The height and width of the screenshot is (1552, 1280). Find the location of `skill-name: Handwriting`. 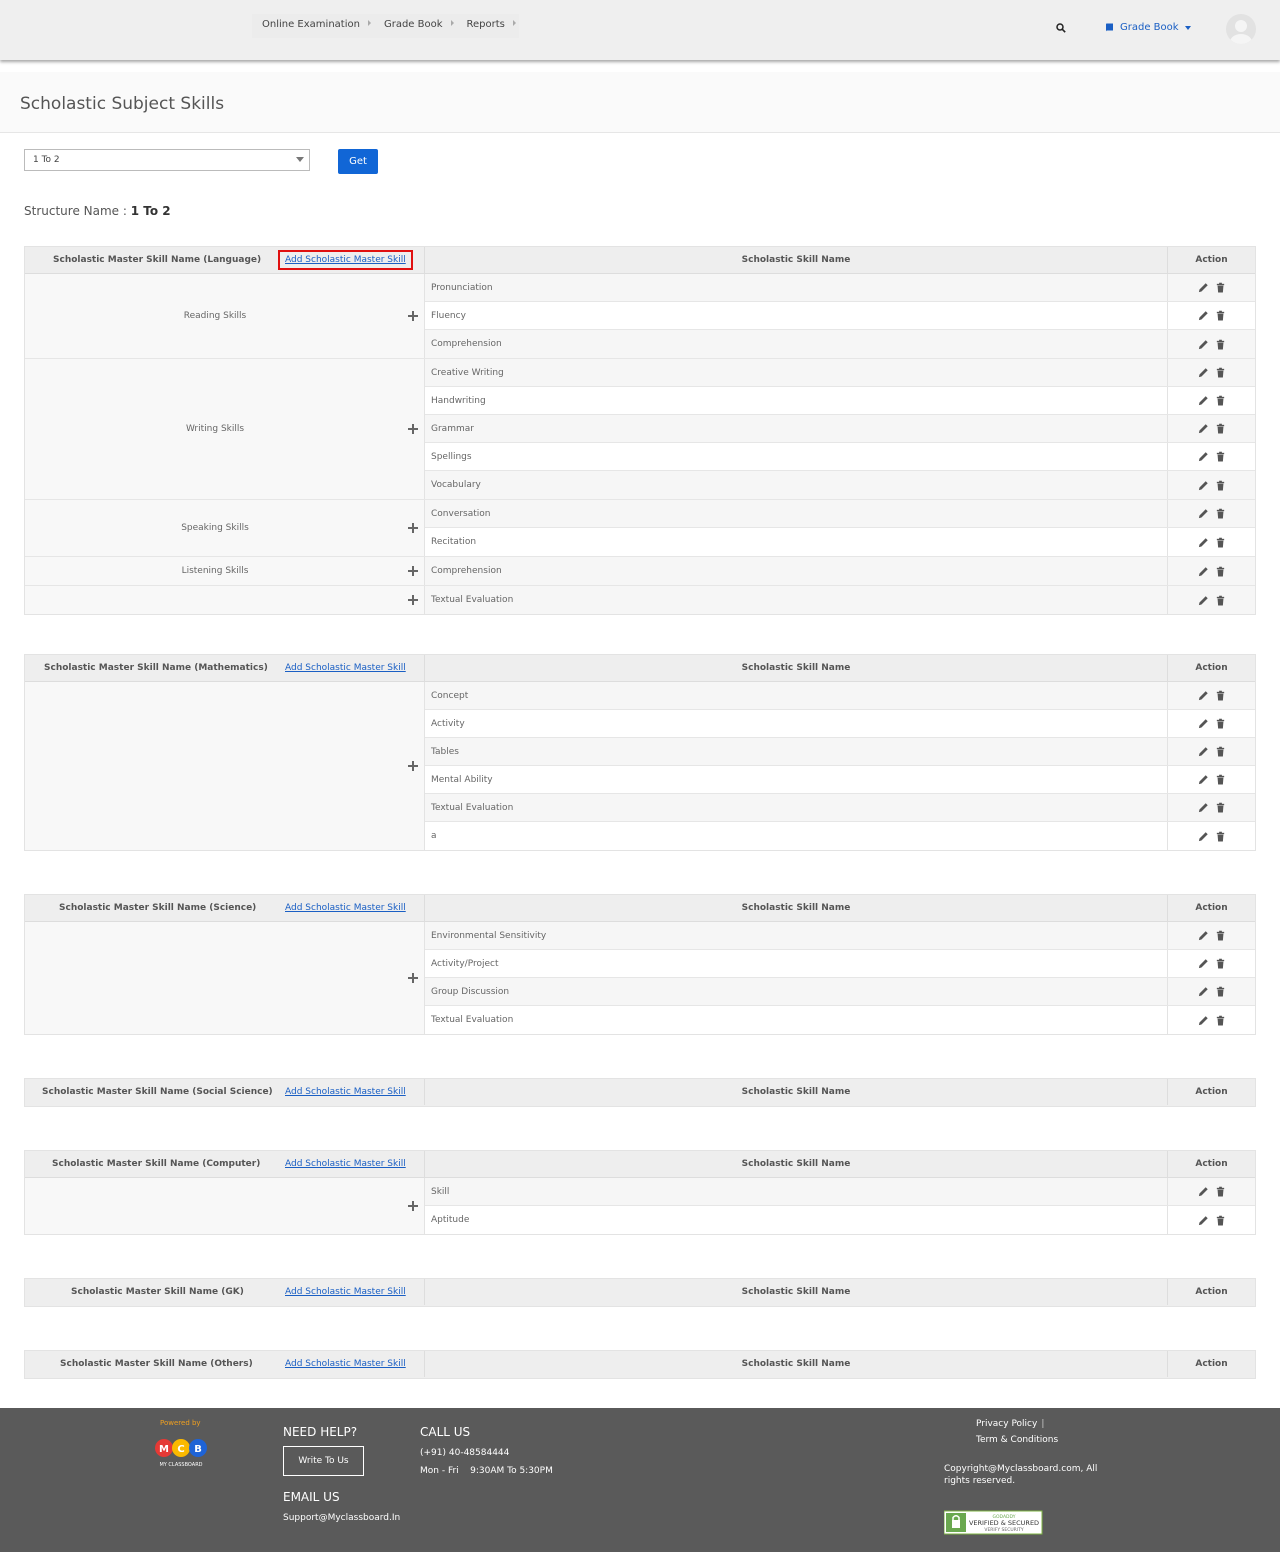

skill-name: Handwriting is located at coordinates (458, 401).